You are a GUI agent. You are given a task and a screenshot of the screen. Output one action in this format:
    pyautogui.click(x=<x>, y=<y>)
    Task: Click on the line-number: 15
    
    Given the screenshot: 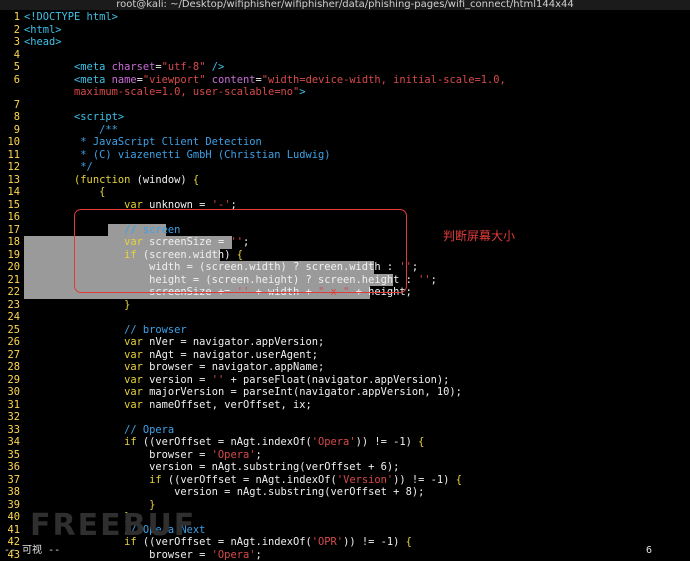 What is the action you would take?
    pyautogui.click(x=10, y=205)
    